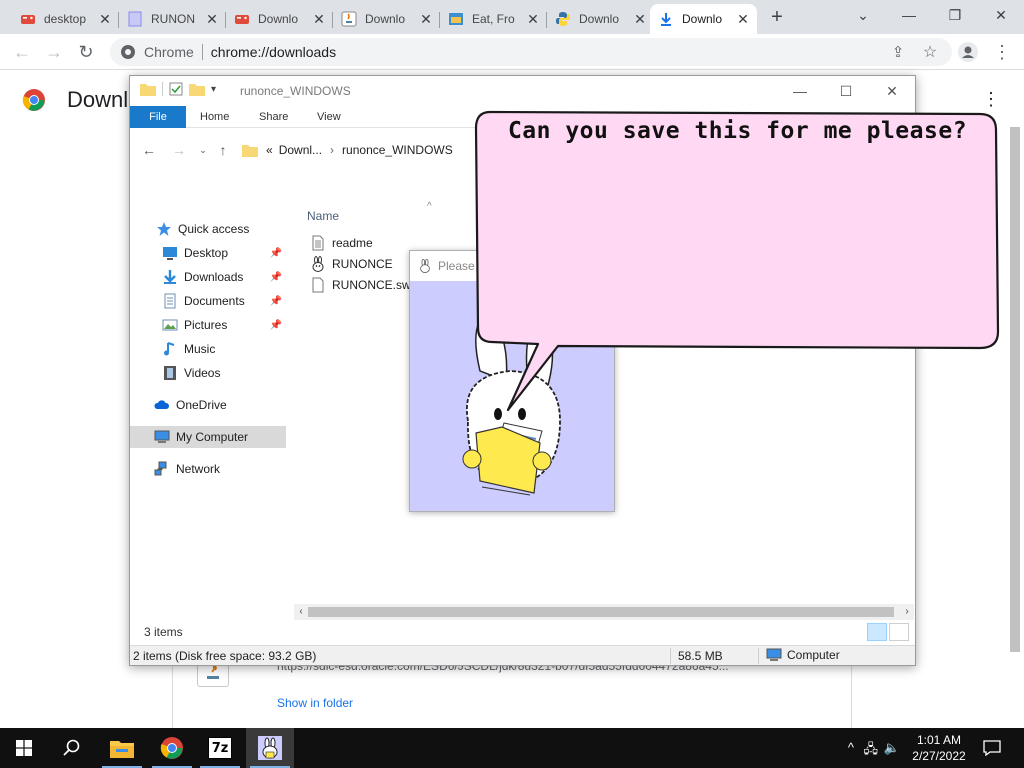  What do you see at coordinates (1001, 15) in the screenshot?
I see `close-window-button: ✕` at bounding box center [1001, 15].